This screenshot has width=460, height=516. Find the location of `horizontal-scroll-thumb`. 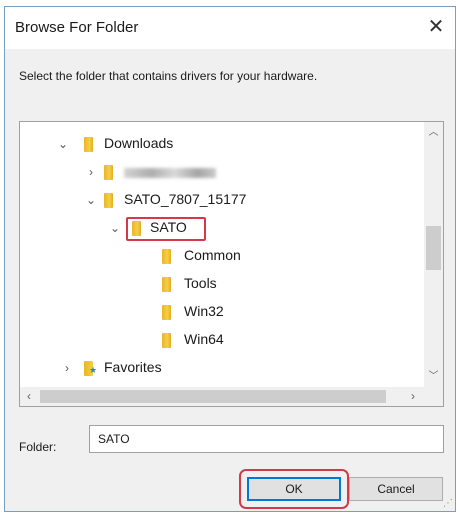

horizontal-scroll-thumb is located at coordinates (213, 396).